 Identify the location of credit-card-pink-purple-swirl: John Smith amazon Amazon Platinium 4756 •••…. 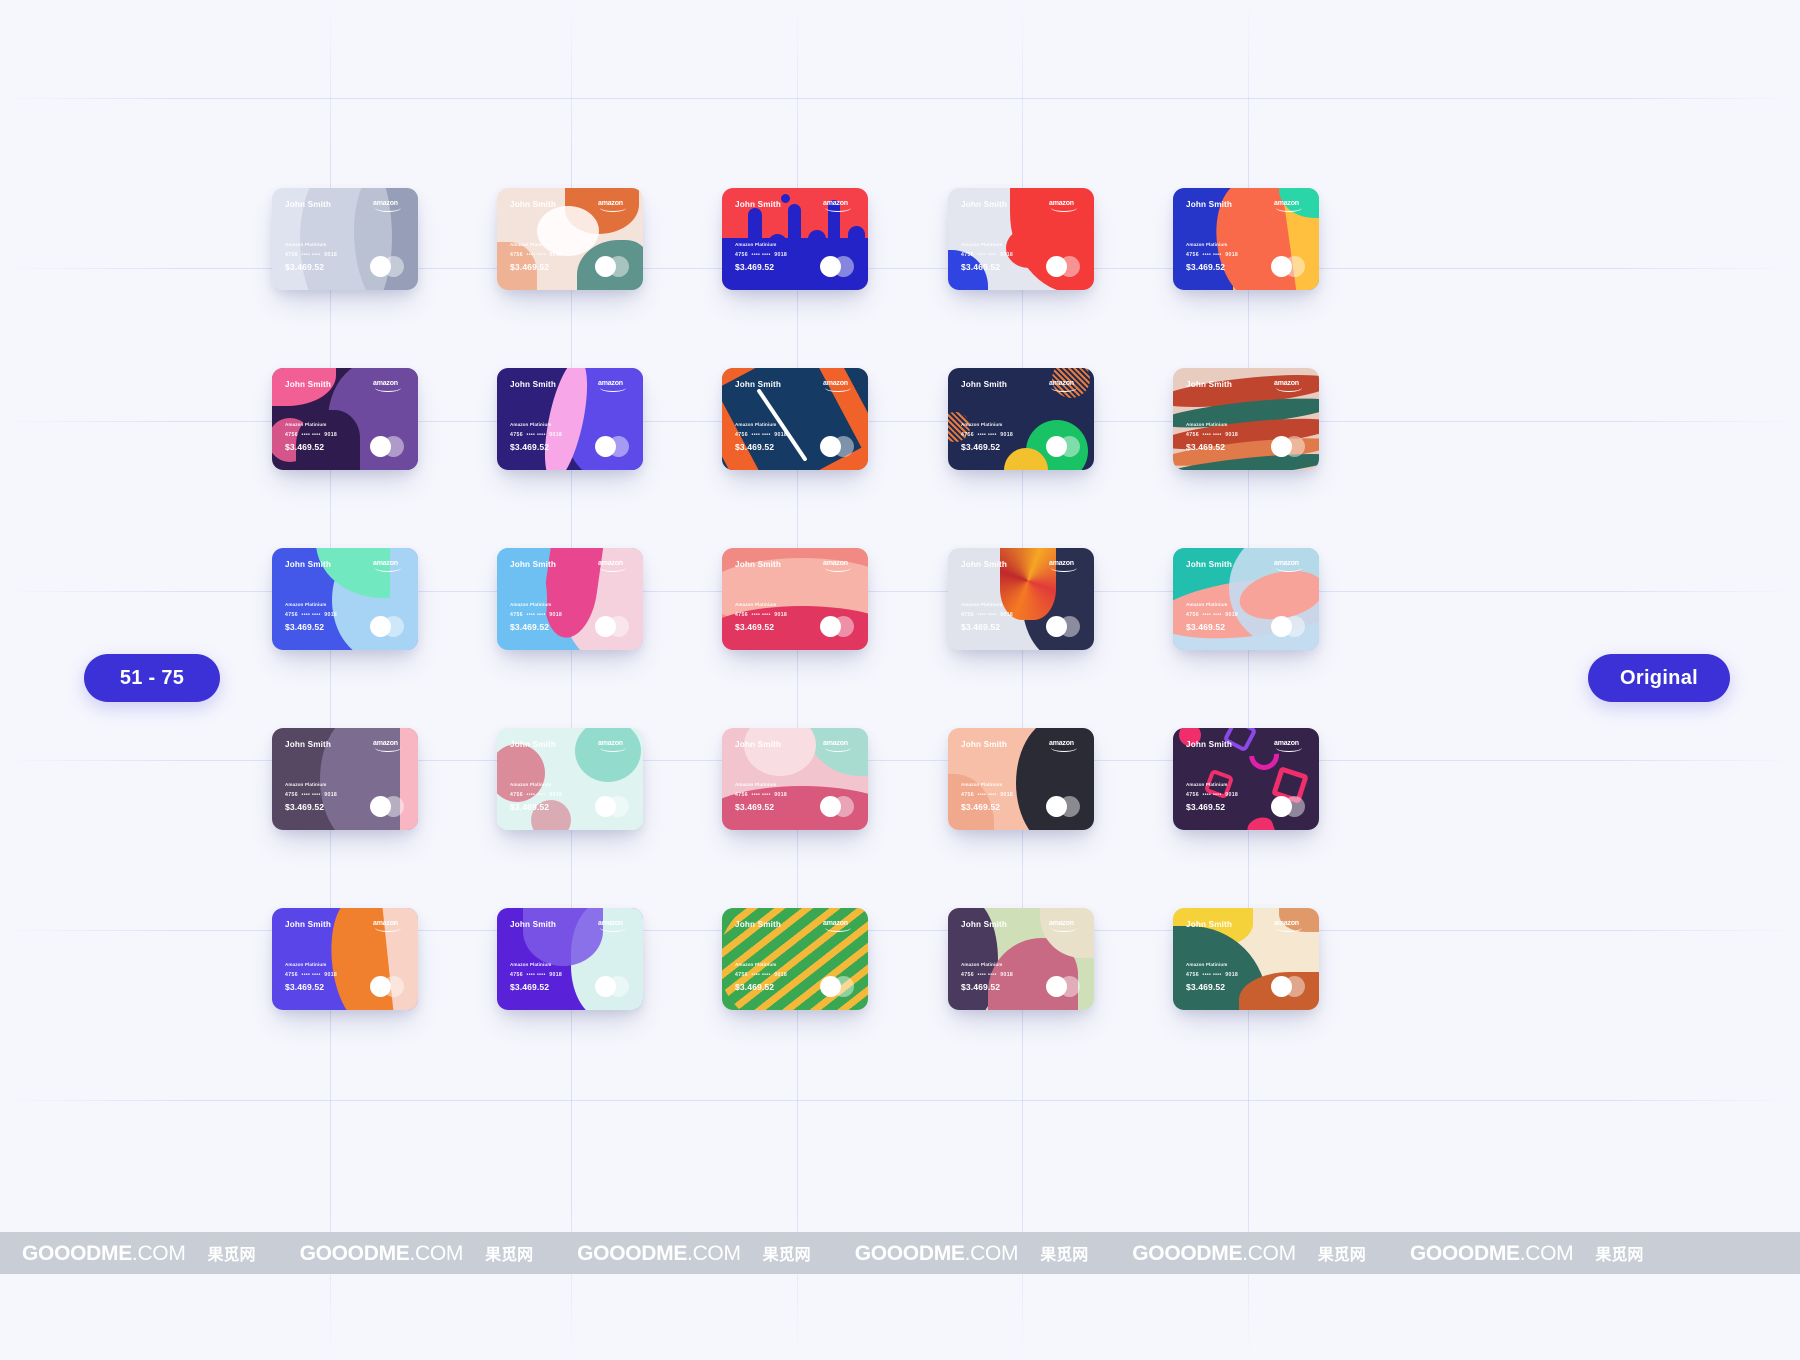
(345, 419).